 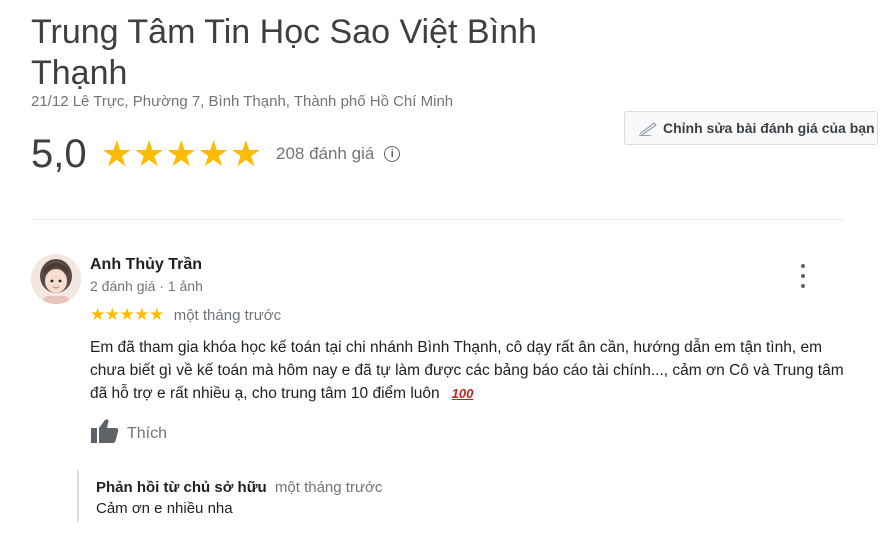 I want to click on owner-reply-time: một tháng trước, so click(x=328, y=487).